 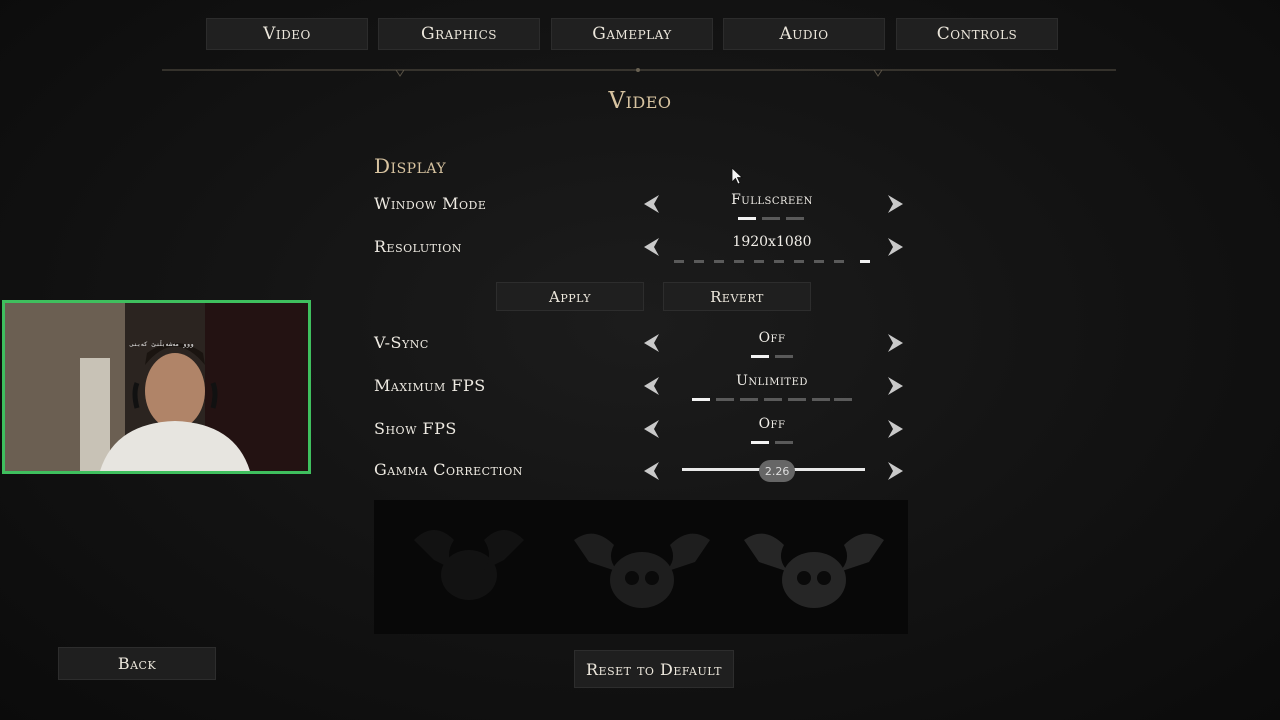 I want to click on tab-label: Audio, so click(x=804, y=34).